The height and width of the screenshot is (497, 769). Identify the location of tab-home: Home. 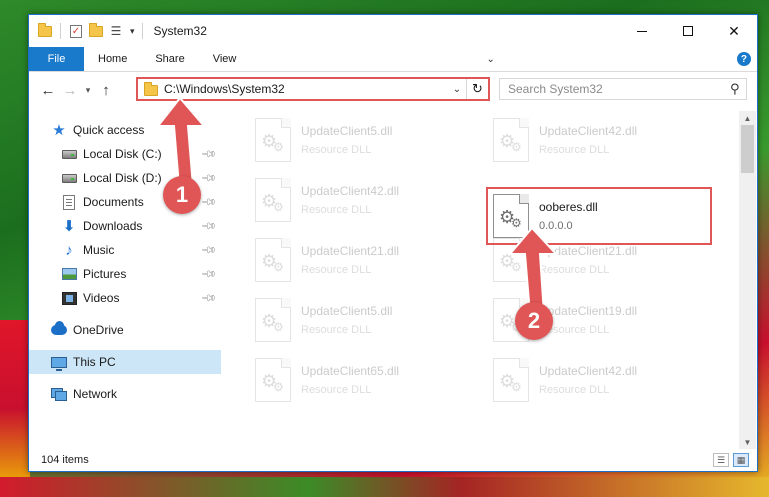
(112, 59).